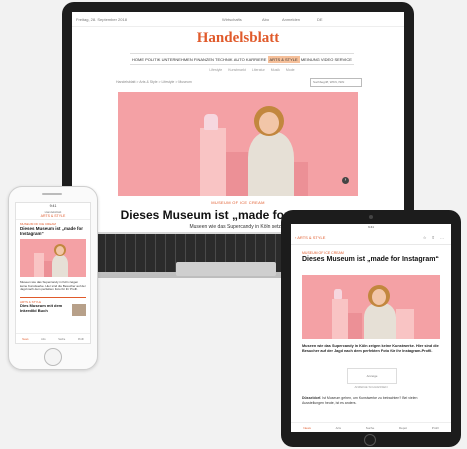  What do you see at coordinates (310, 238) in the screenshot?
I see `back-button: ‹ ARTS & STYLE` at bounding box center [310, 238].